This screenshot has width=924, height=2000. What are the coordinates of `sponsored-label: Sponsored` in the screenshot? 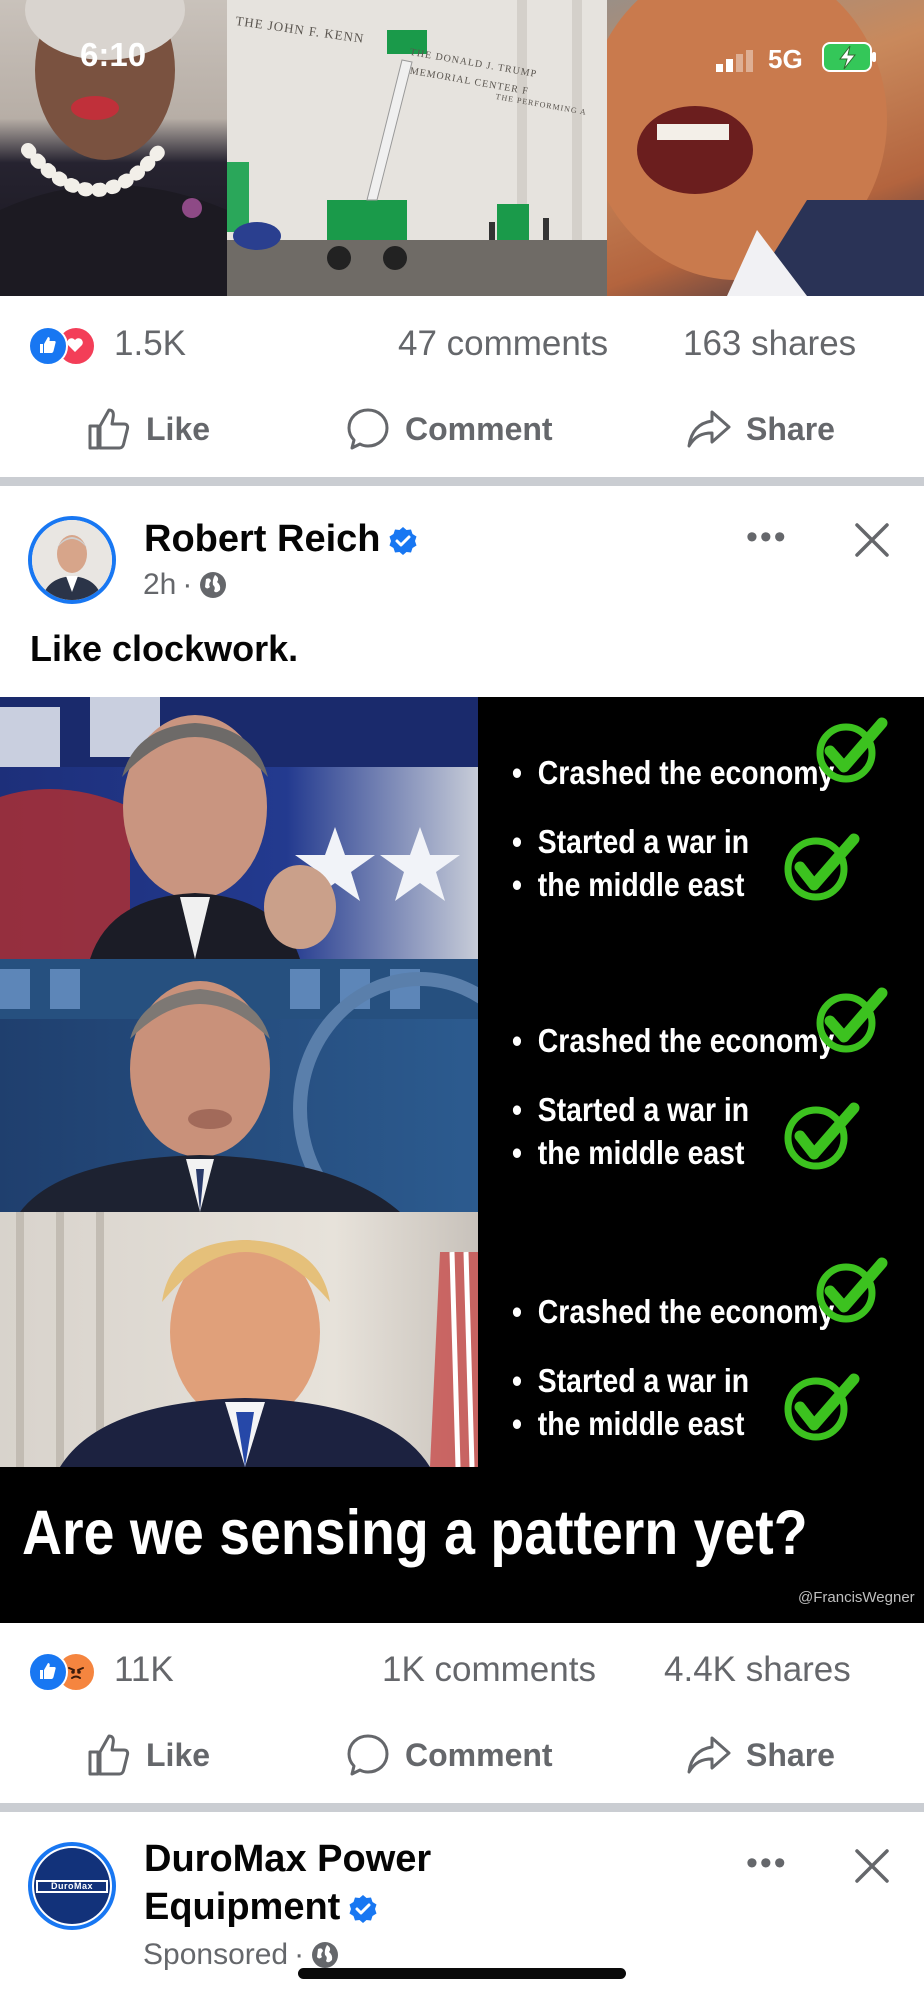 It's located at (216, 1954).